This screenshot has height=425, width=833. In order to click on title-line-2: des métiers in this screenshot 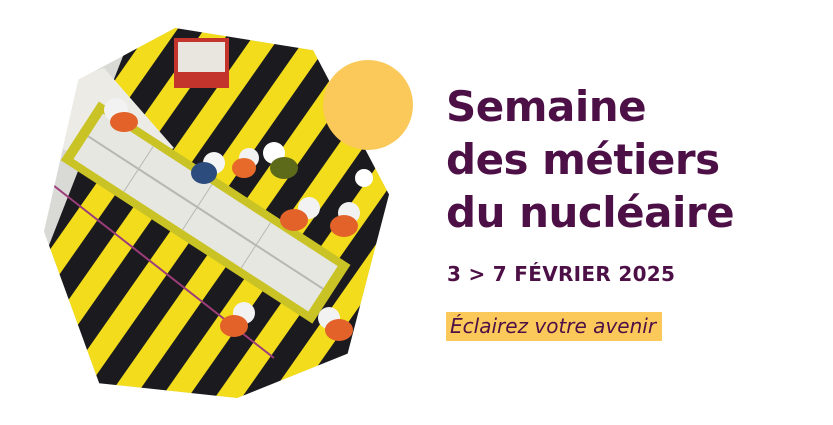, I will do `click(583, 159)`.